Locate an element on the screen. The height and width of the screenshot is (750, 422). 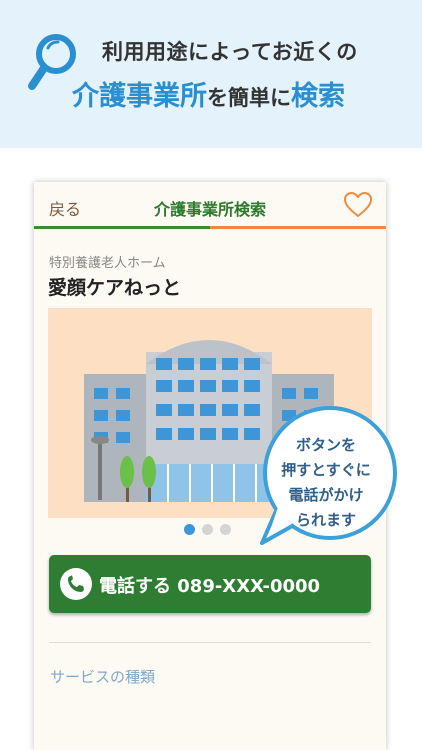
facility-name: 愛顔ケアねっと is located at coordinates (115, 288).